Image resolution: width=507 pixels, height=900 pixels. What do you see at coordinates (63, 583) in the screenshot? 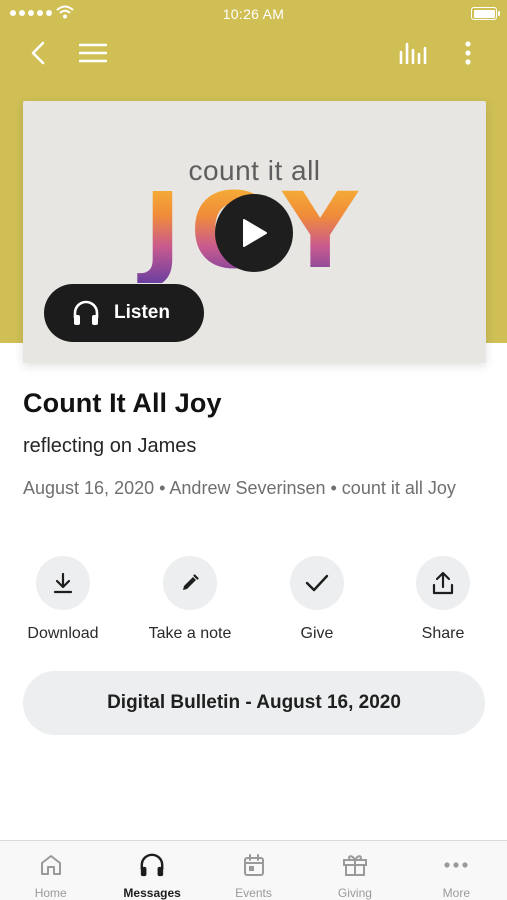
I see `download-icon` at bounding box center [63, 583].